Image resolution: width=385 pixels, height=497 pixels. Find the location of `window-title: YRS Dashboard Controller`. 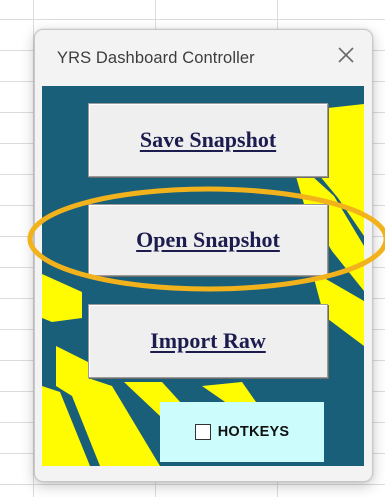

window-title: YRS Dashboard Controller is located at coordinates (156, 58).